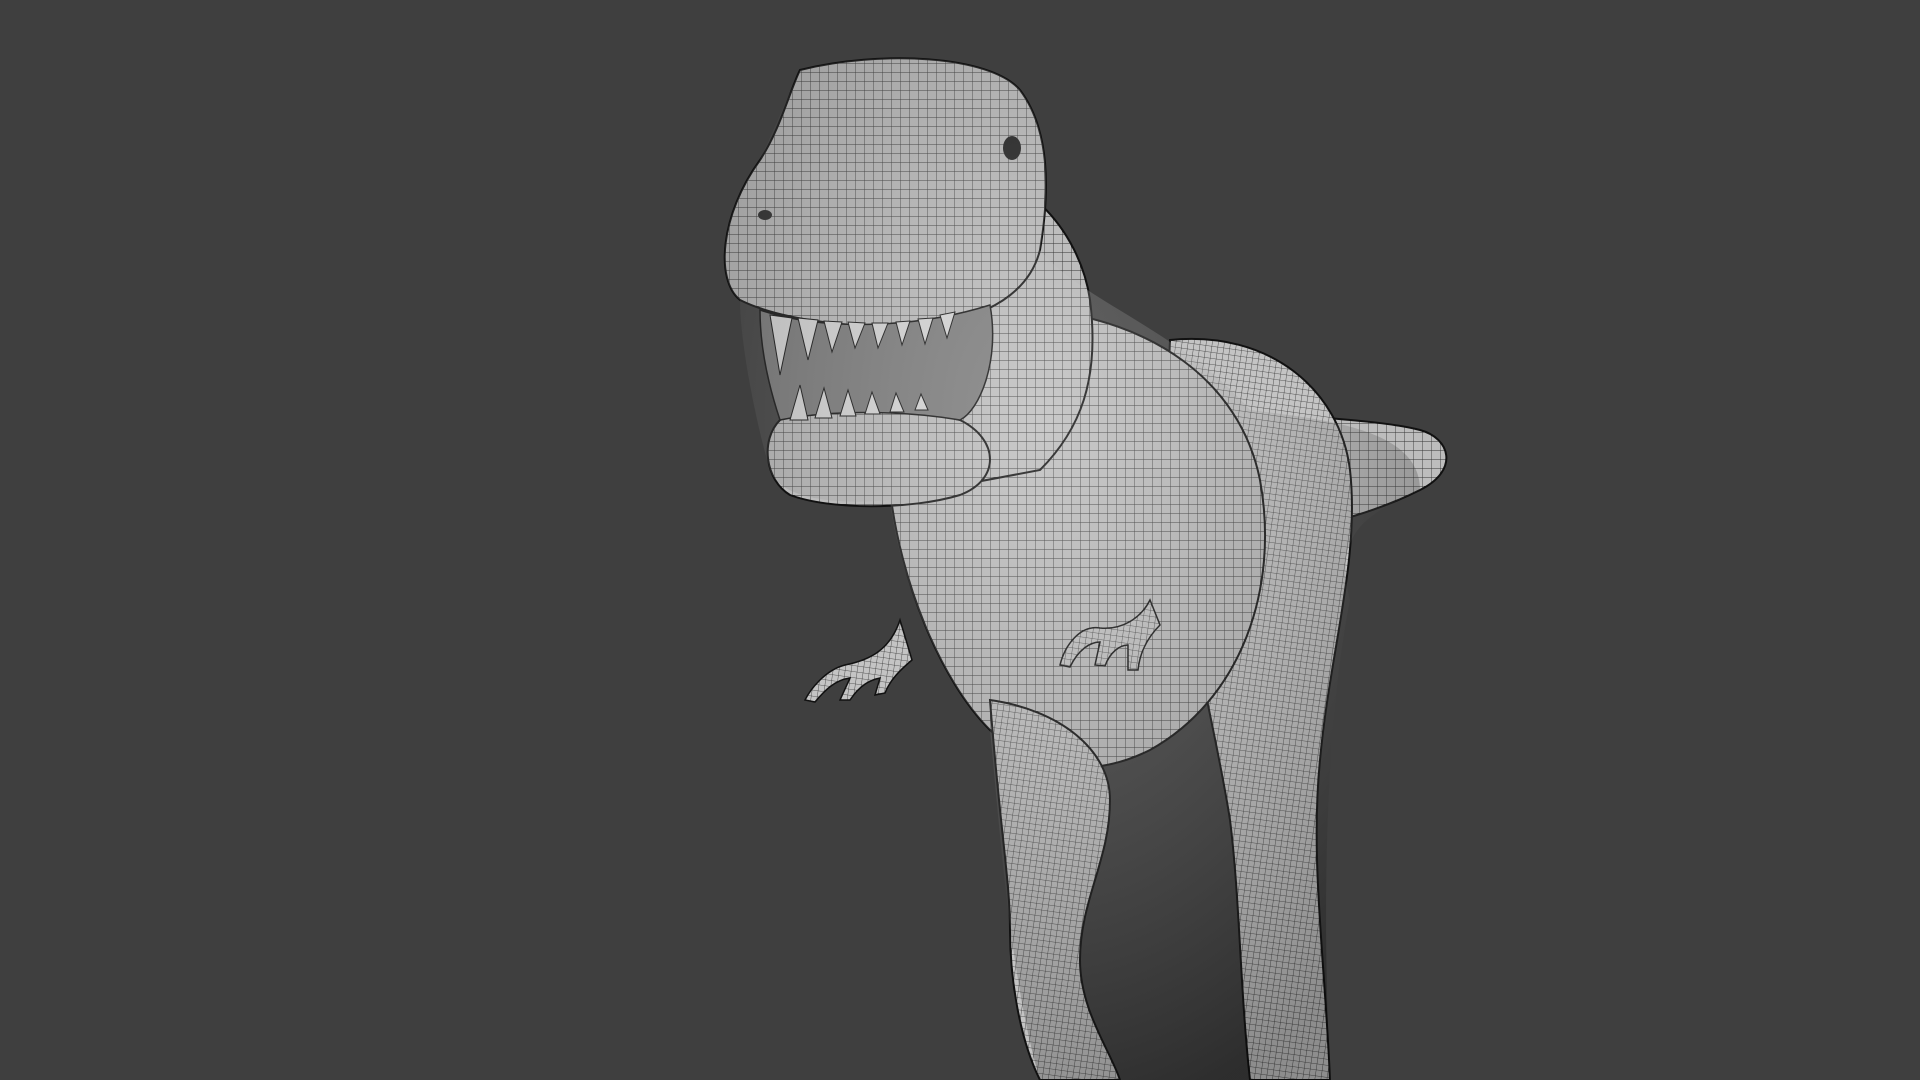 This screenshot has height=1080, width=1920. I want to click on left-arm-mesh, so click(858, 660).